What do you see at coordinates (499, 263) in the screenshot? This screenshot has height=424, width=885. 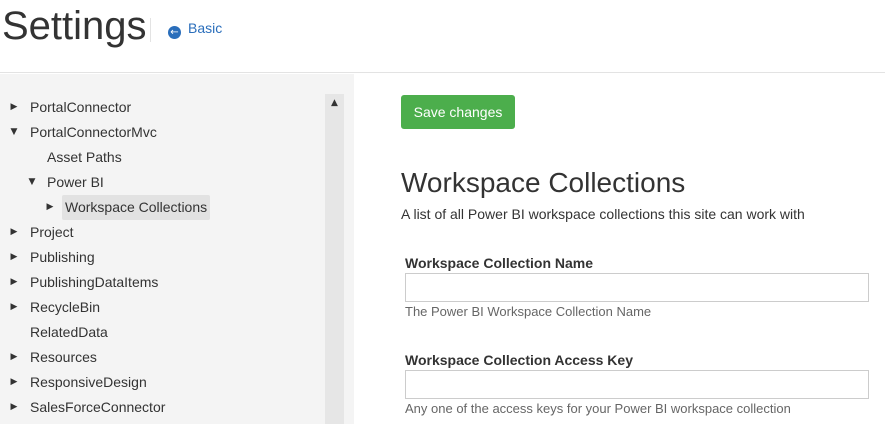 I see `workspace-collection-name-label: Workspace Collection Name` at bounding box center [499, 263].